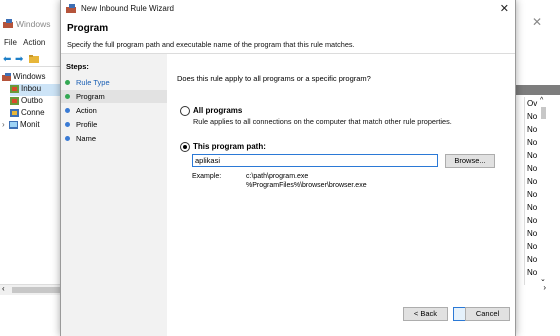  I want to click on scroll-left-icon: ‹, so click(3, 288).